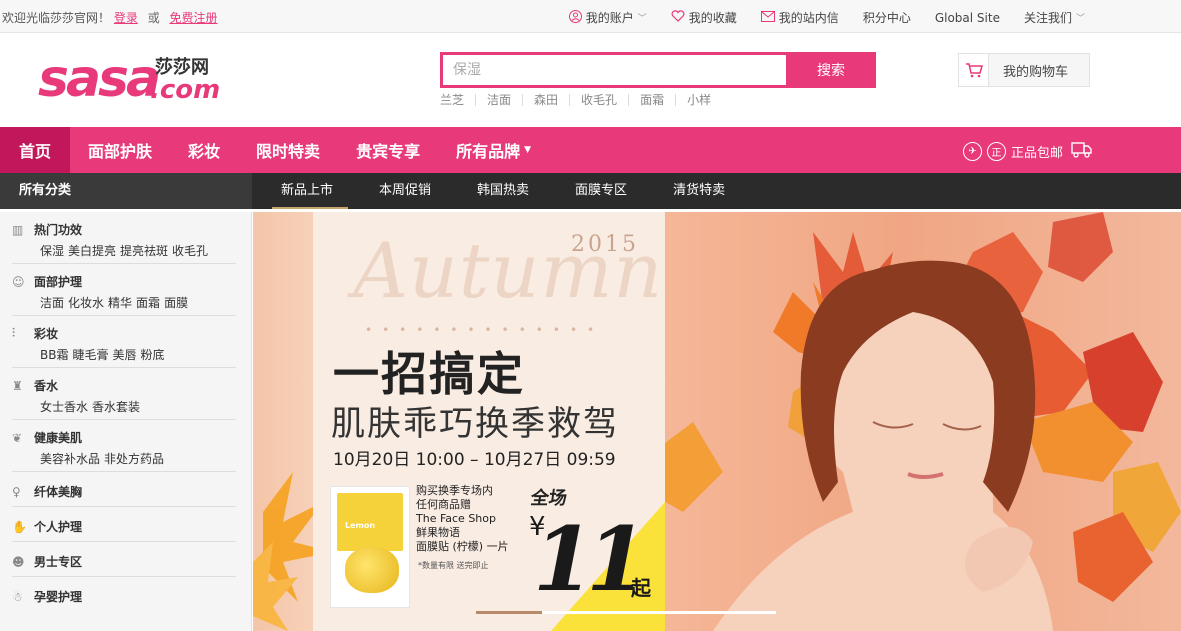 Image resolution: width=1181 pixels, height=631 pixels. I want to click on or-text: 或, so click(153, 18).